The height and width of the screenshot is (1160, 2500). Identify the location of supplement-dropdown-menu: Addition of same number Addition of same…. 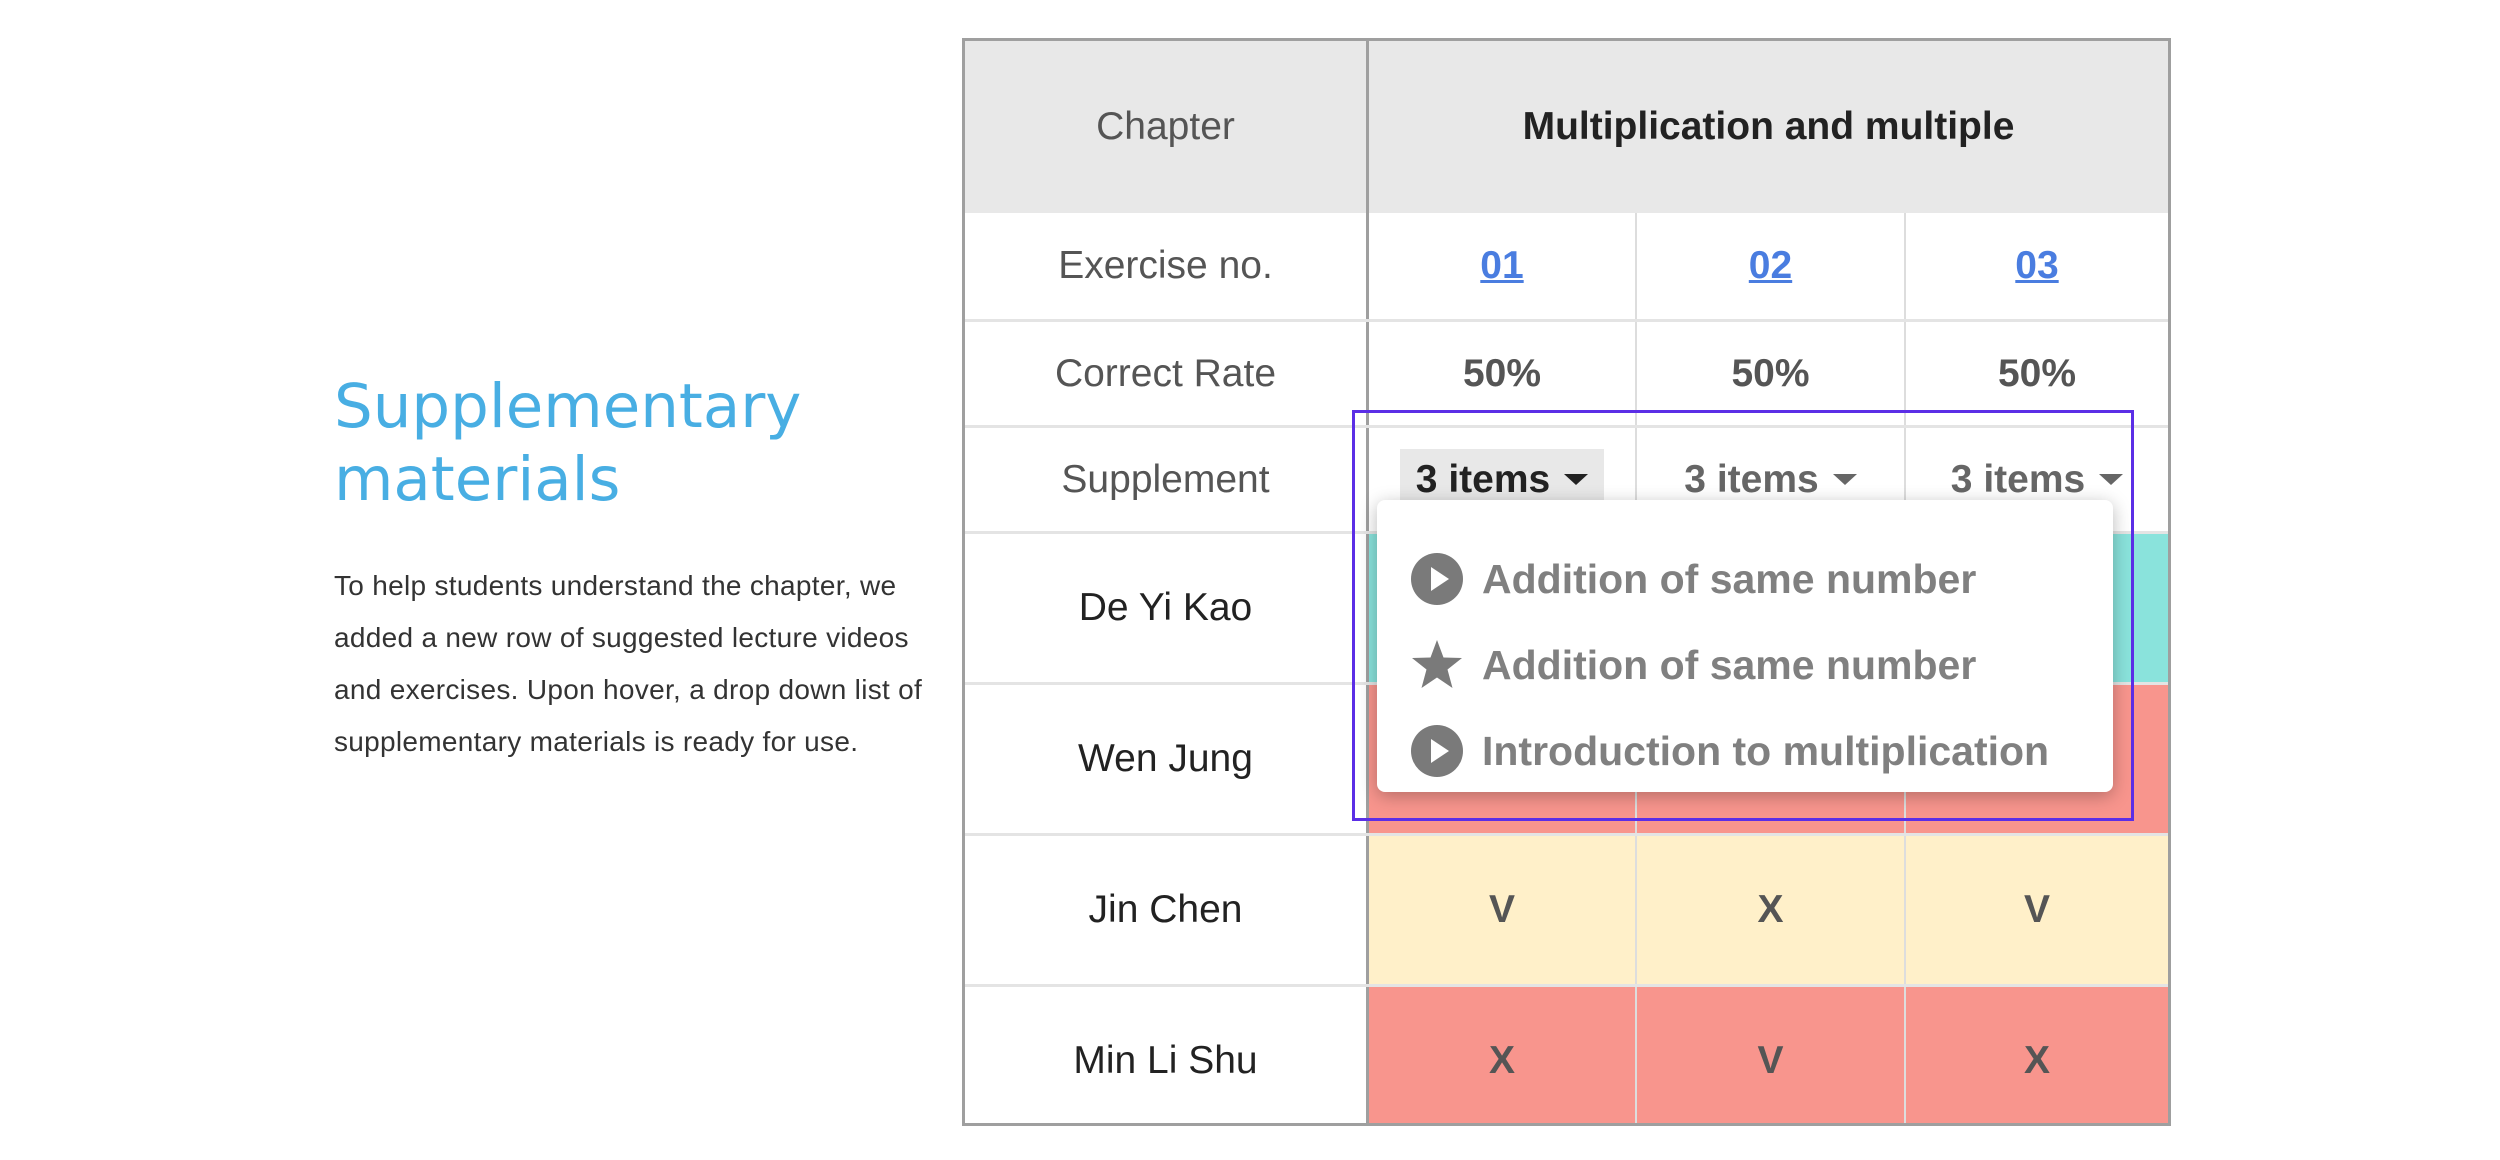
(1745, 646).